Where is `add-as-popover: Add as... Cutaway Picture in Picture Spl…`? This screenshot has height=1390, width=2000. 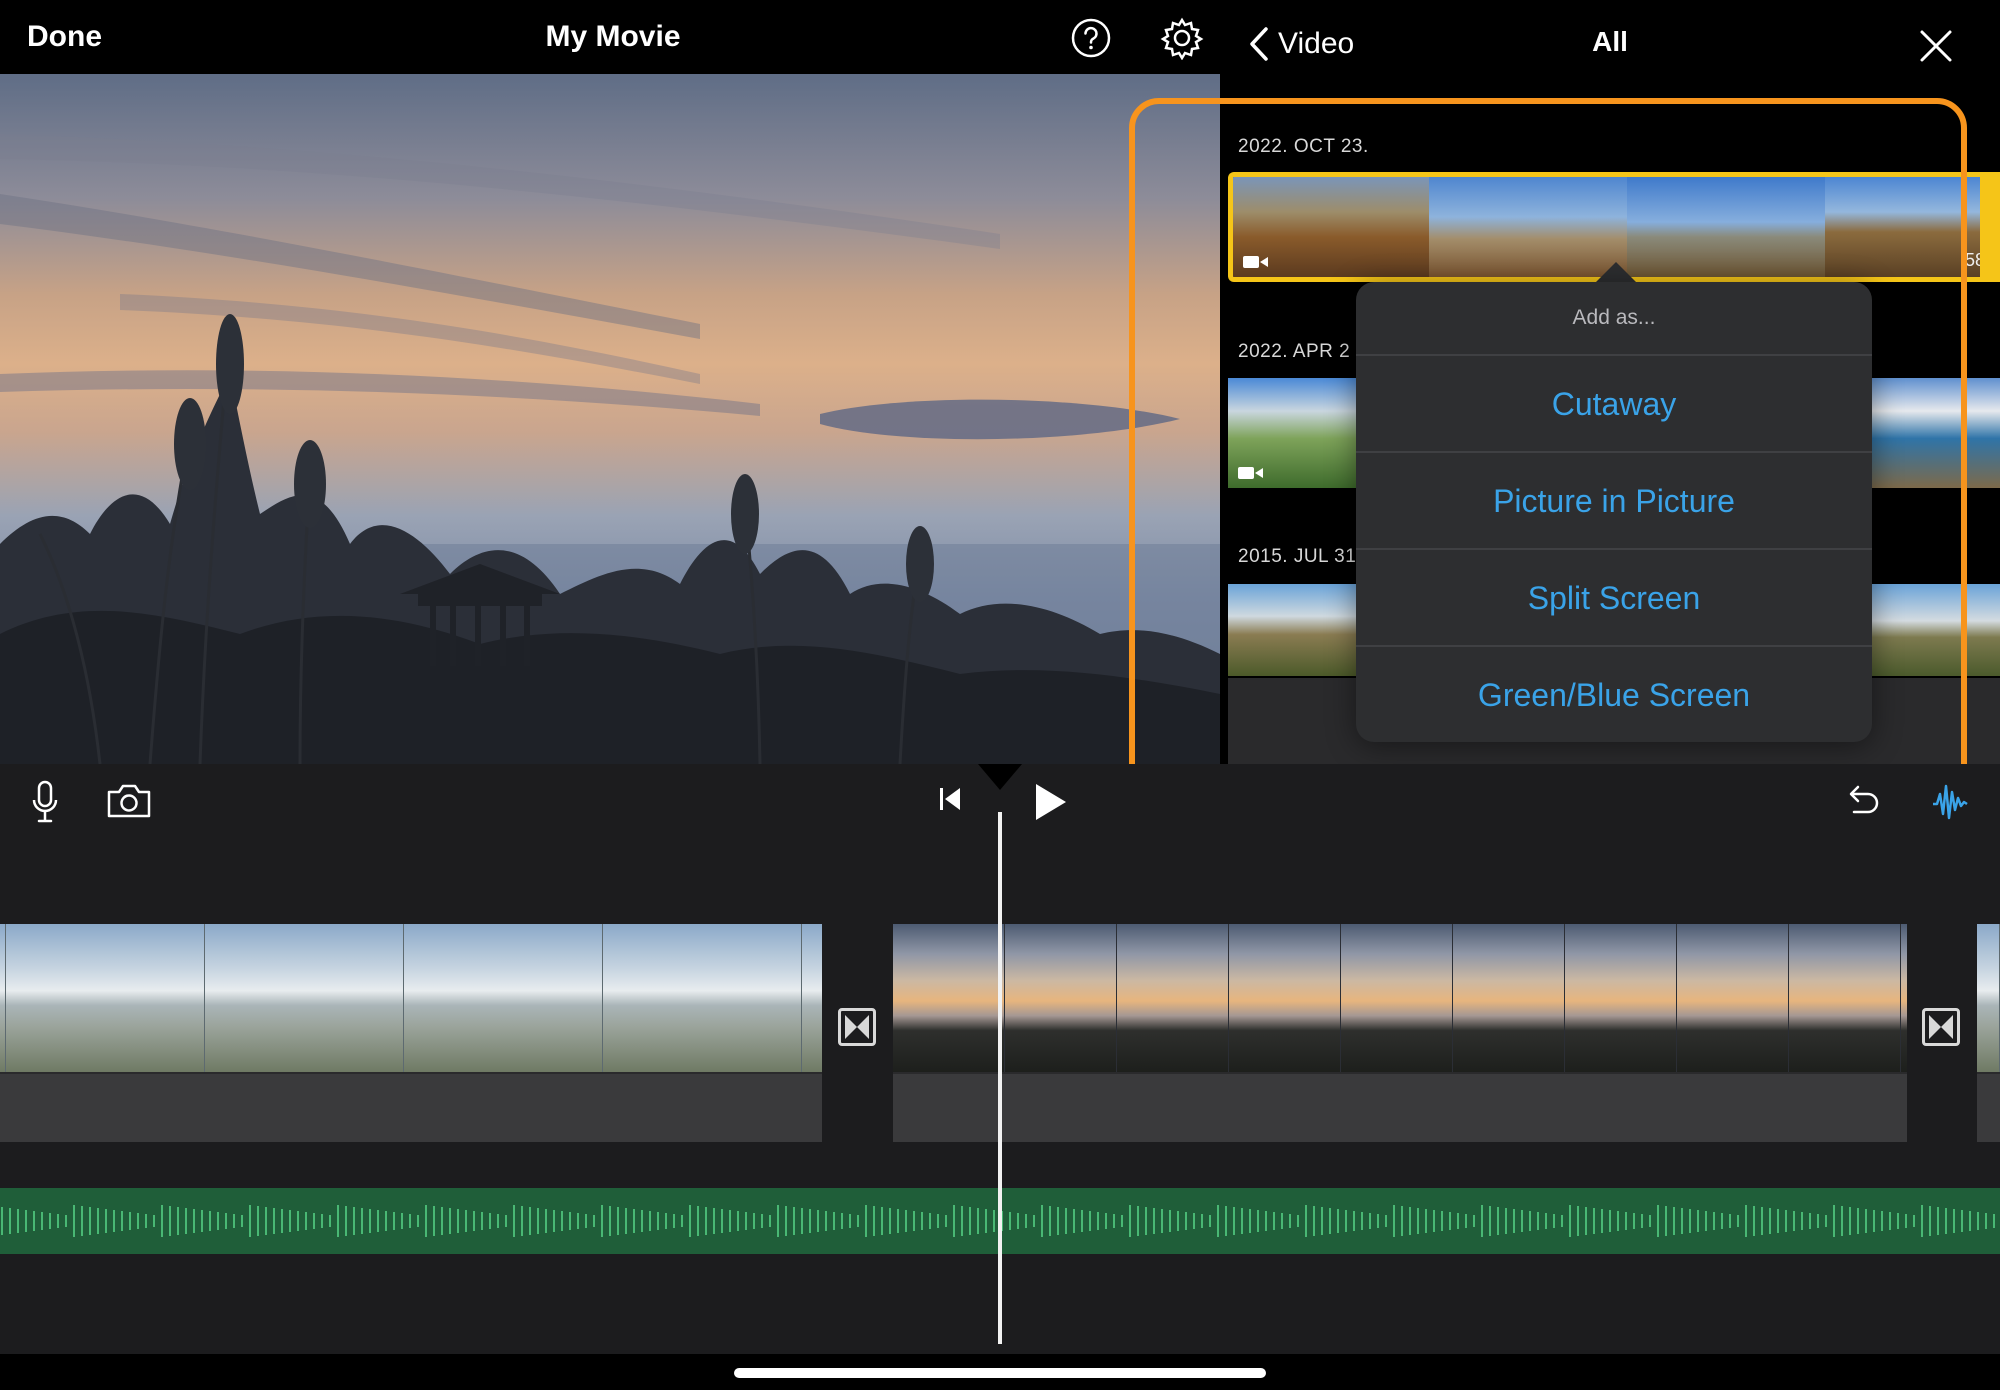
add-as-popover: Add as... Cutaway Picture in Picture Spl… is located at coordinates (1614, 512).